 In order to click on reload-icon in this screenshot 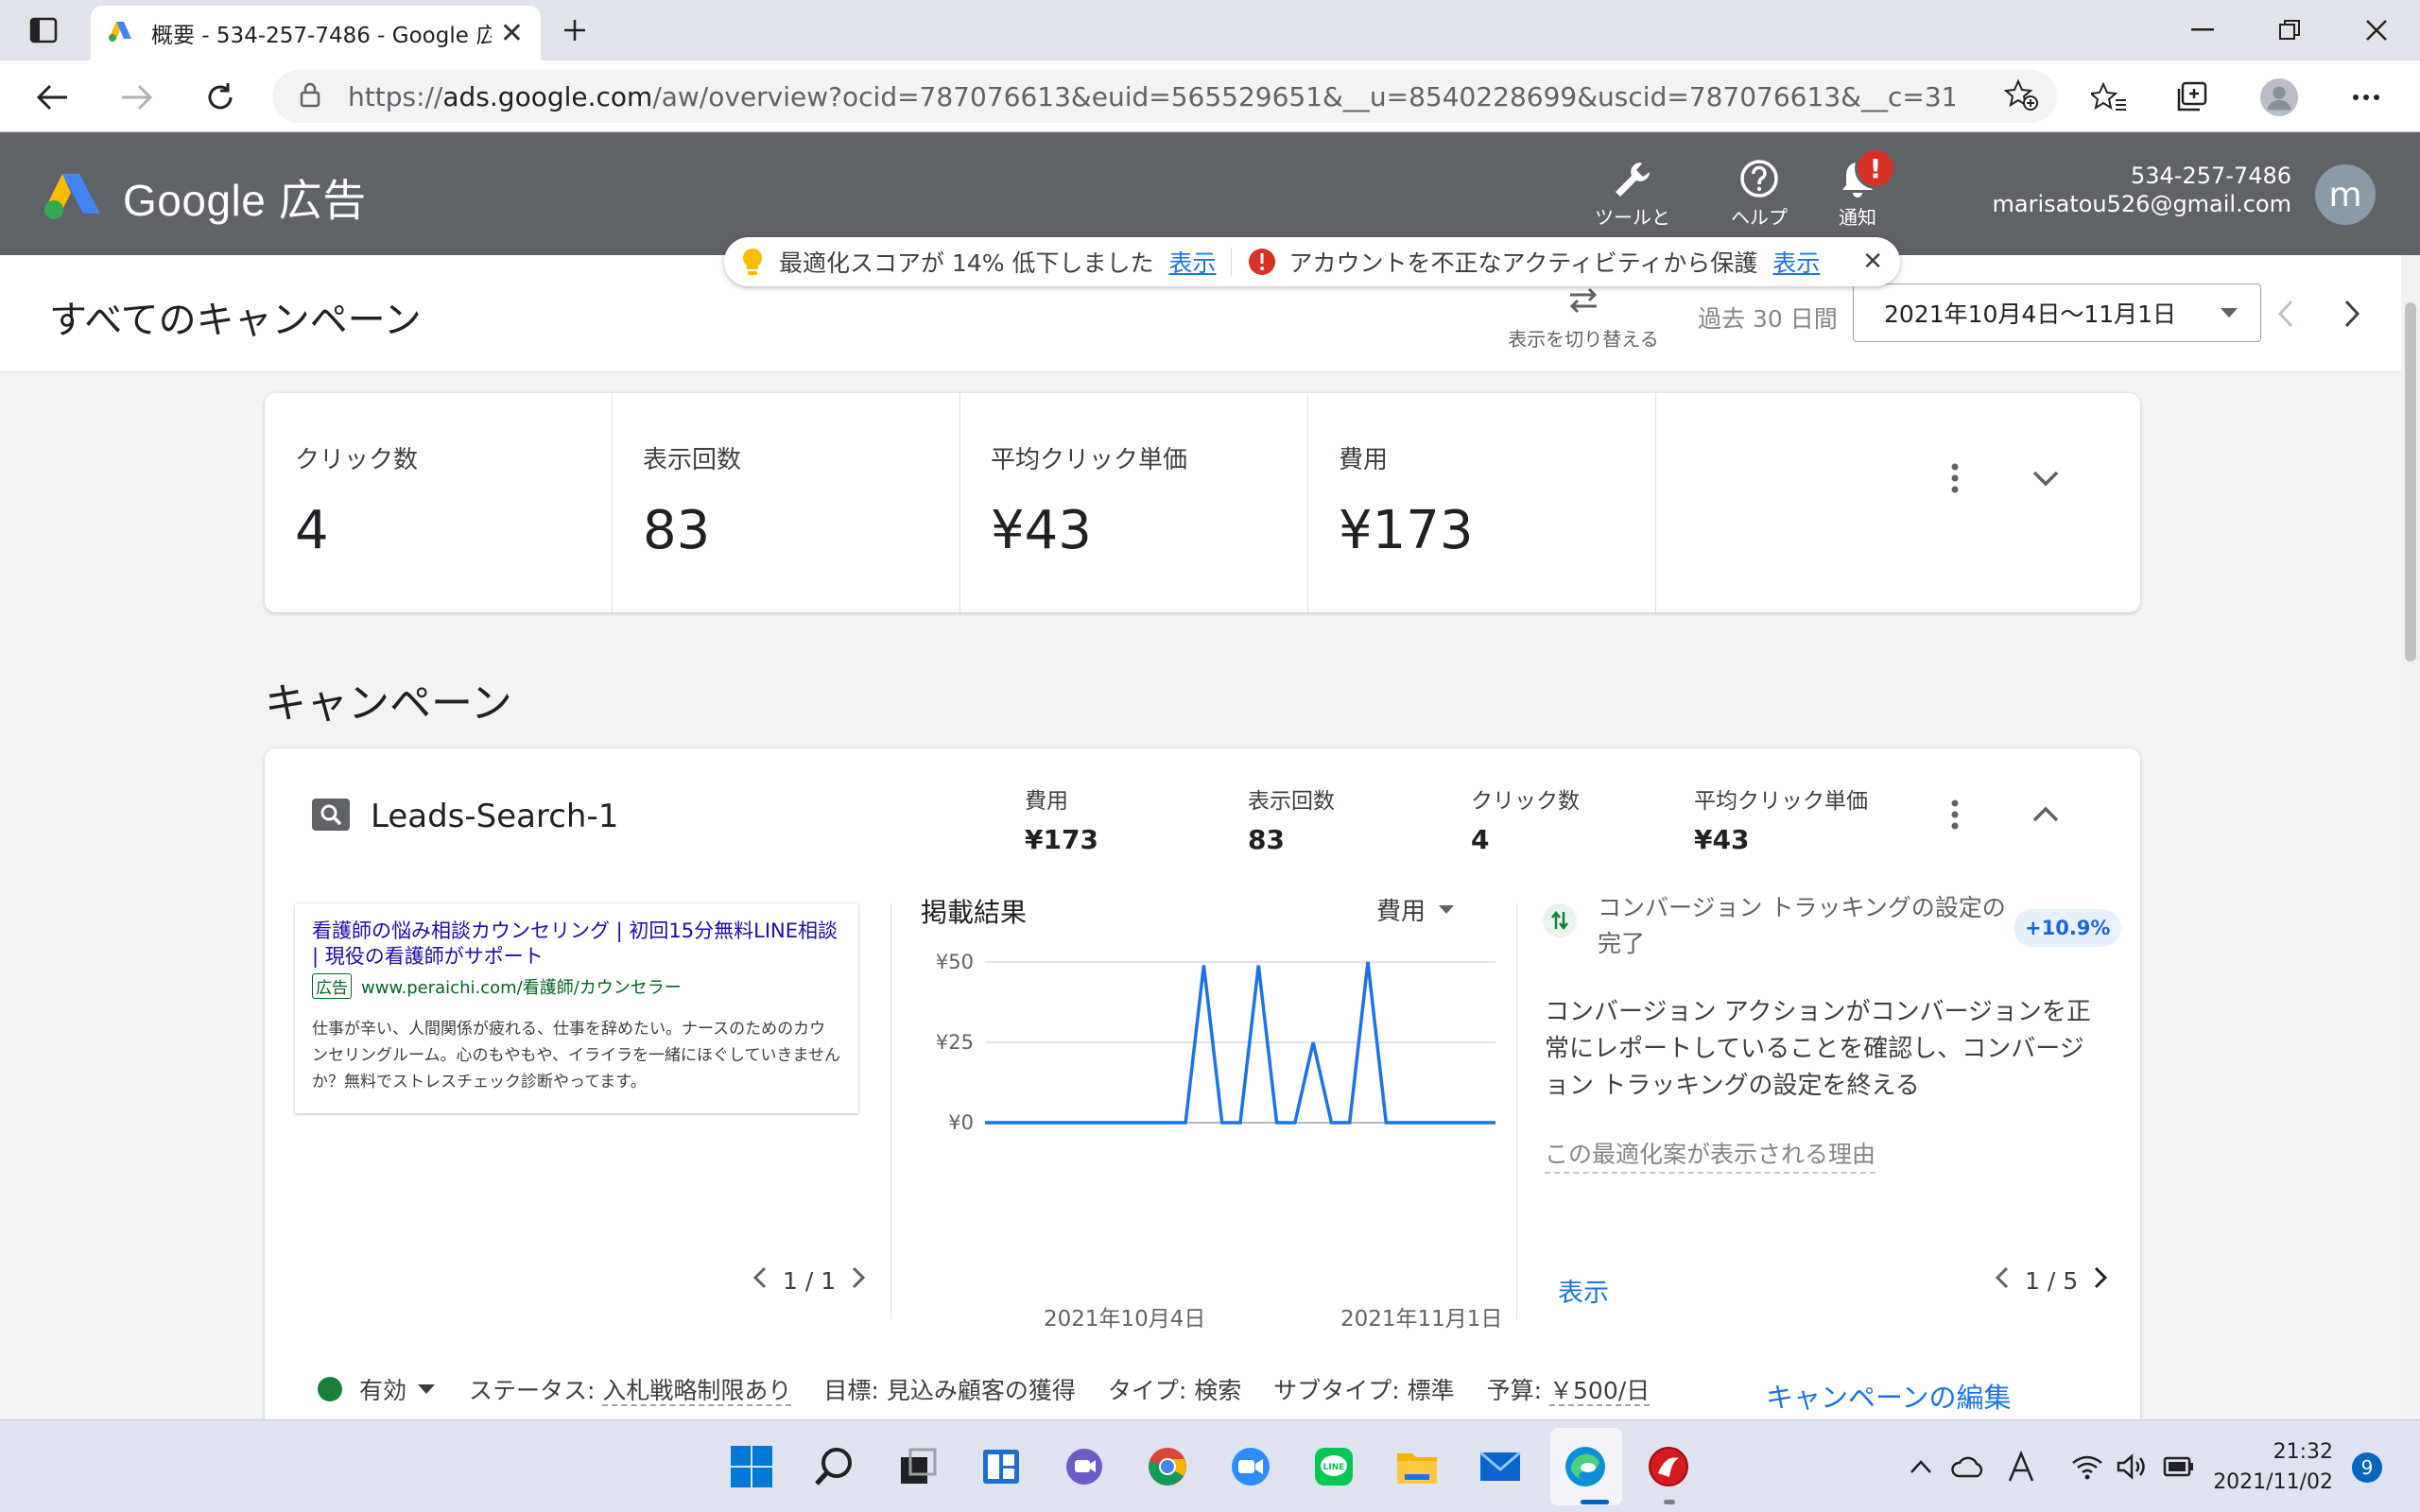, I will do `click(220, 97)`.